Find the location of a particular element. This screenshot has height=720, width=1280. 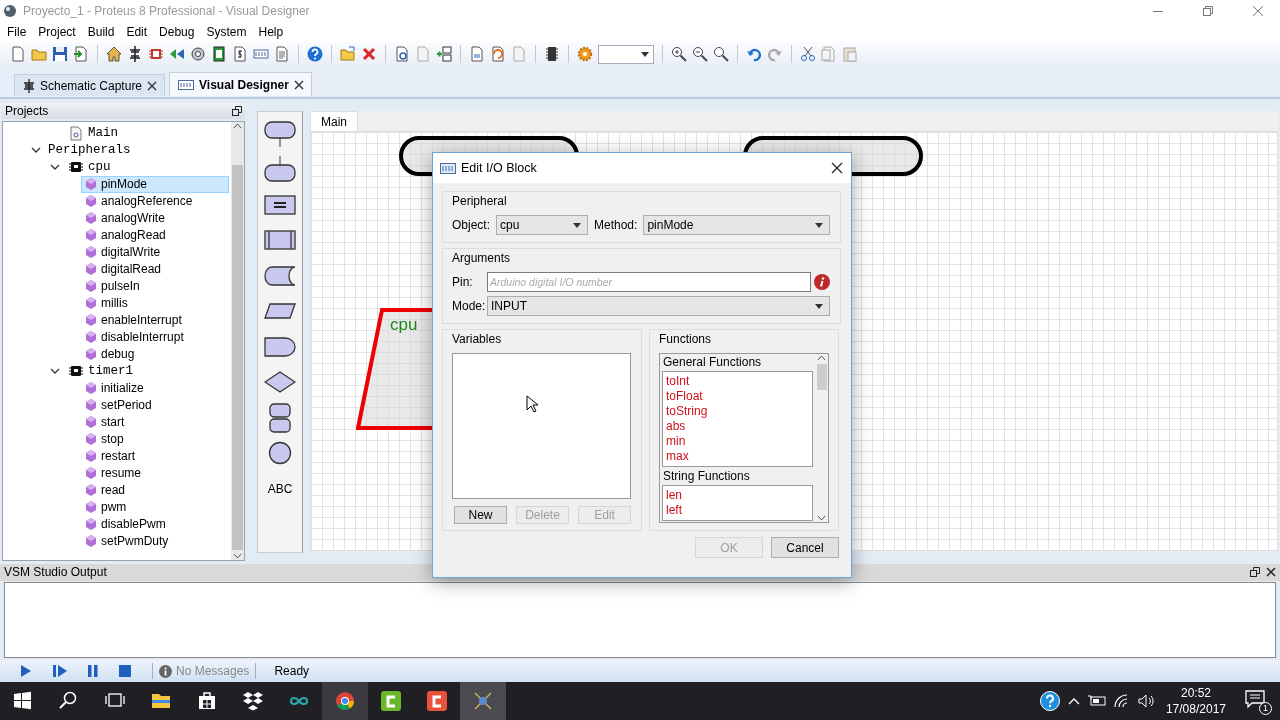

triangles-icon is located at coordinates (177, 54).